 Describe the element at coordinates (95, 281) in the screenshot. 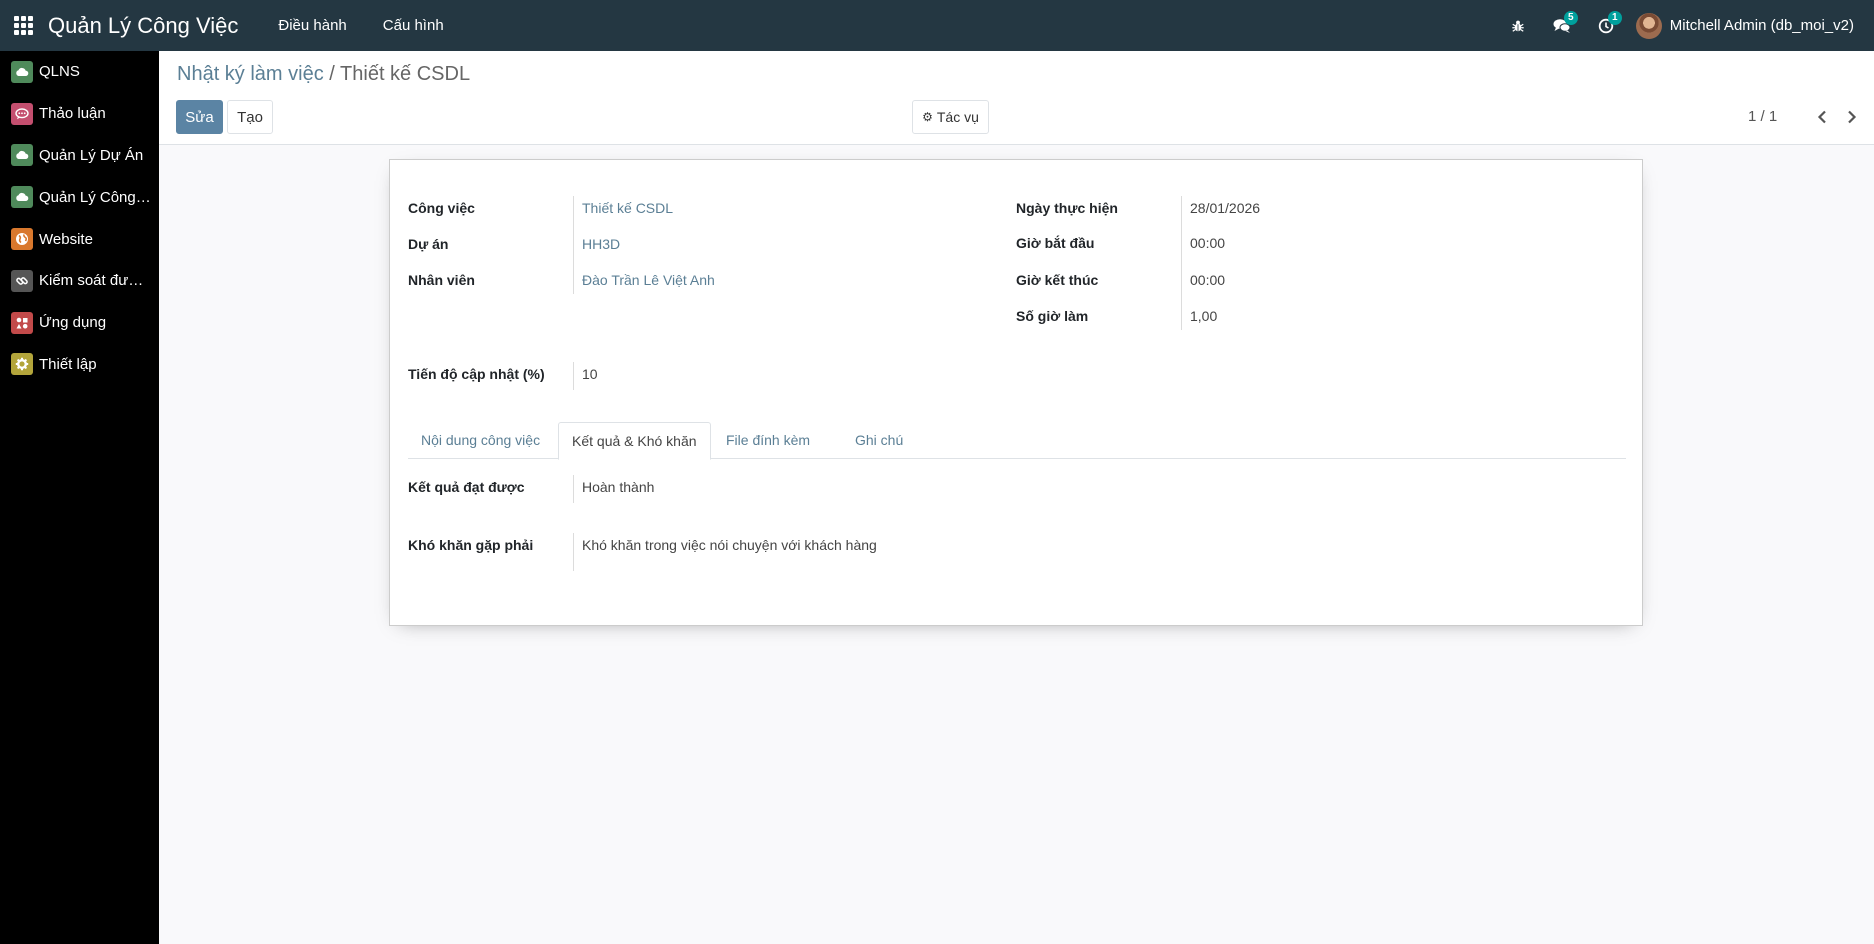

I see `sidebar-item-label: Kiểm soát đường dẫn` at that location.